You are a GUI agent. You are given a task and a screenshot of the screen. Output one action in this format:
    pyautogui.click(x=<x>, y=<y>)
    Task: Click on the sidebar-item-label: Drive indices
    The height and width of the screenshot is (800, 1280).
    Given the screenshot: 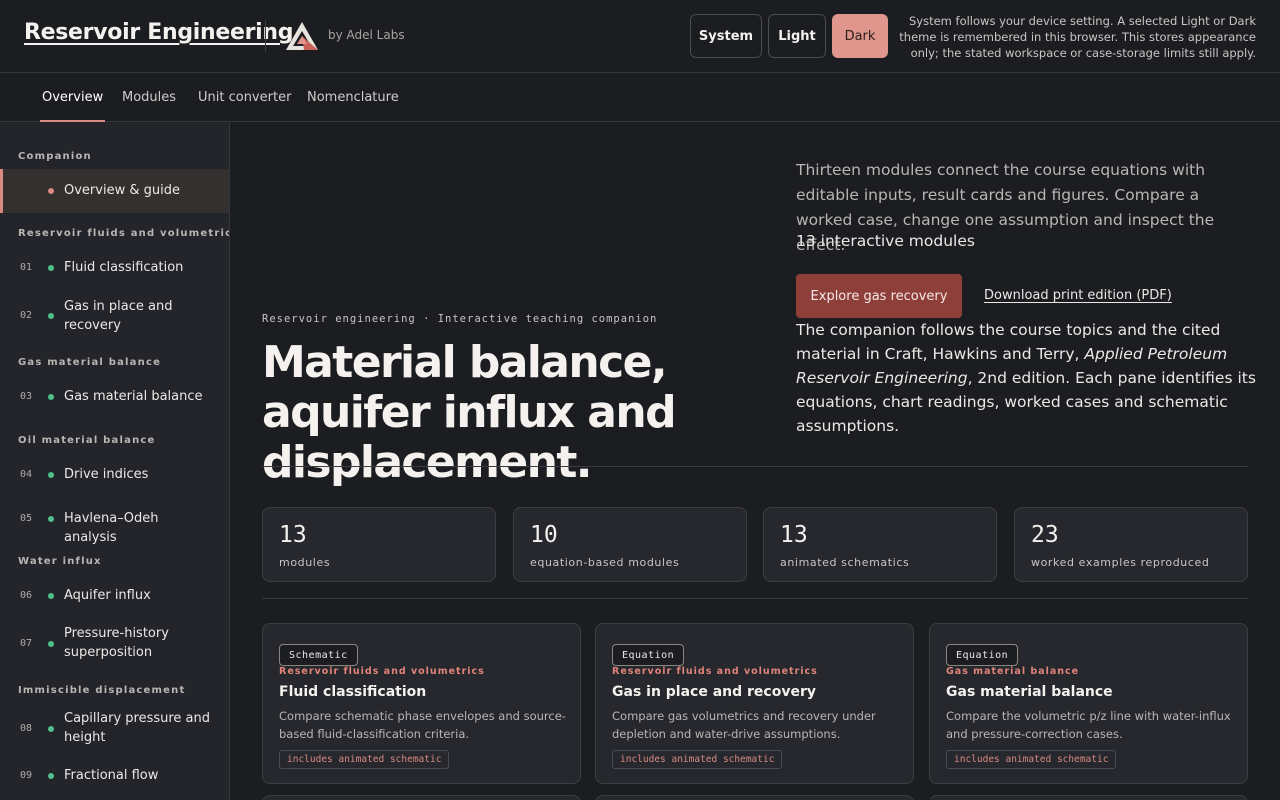 What is the action you would take?
    pyautogui.click(x=106, y=474)
    